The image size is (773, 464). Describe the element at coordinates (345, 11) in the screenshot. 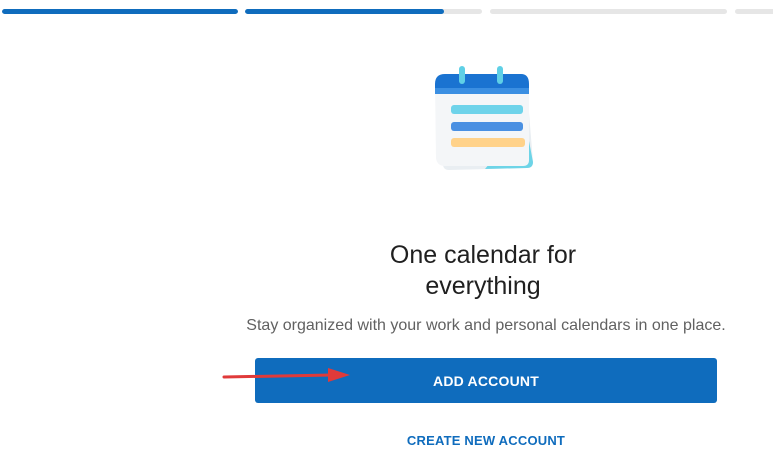

I see `progress-step-2-fill` at that location.